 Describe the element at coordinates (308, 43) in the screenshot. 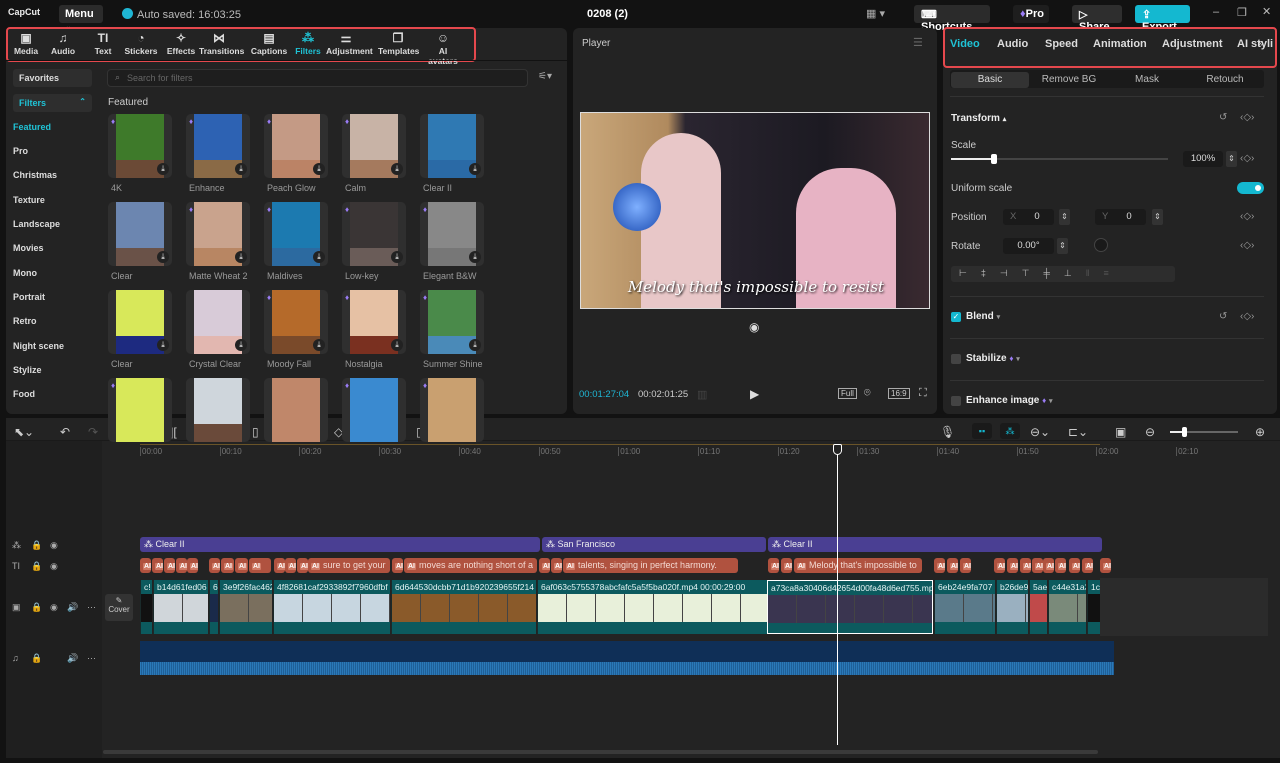

I see `tool-filters: ⁂ Filters` at that location.